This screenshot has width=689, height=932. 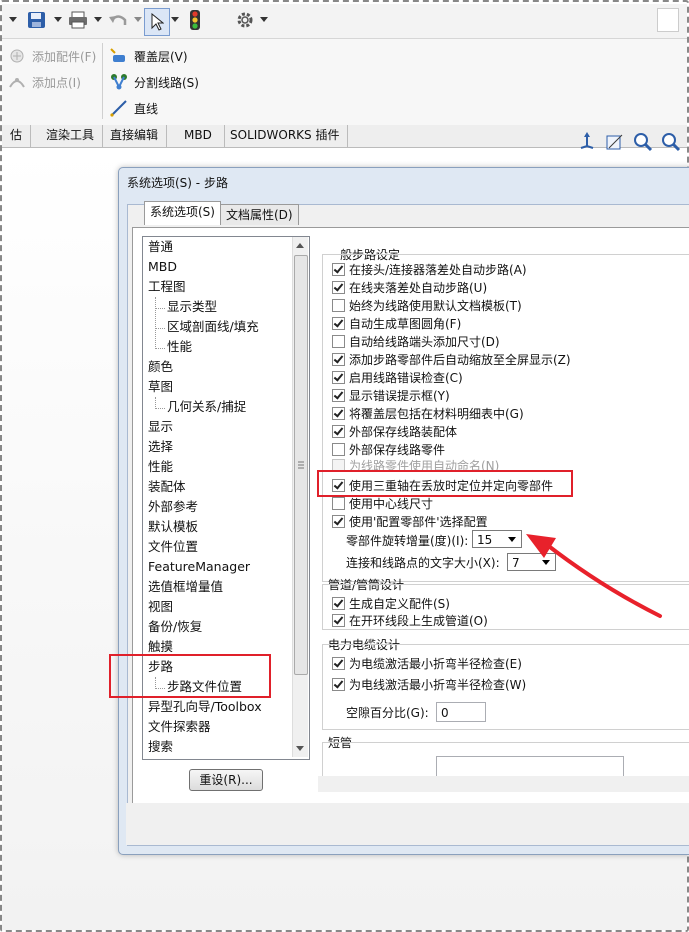 I want to click on annotation-arrow-icon, so click(x=594, y=576).